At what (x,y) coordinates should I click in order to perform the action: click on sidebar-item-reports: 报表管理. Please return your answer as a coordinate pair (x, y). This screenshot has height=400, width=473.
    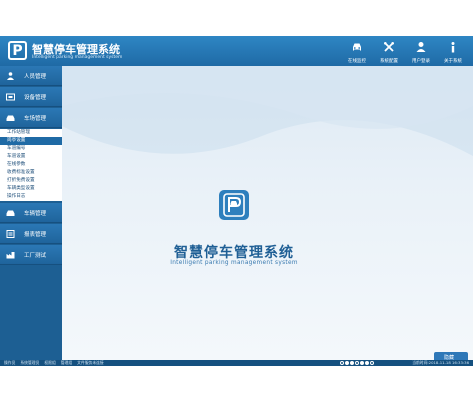
    Looking at the image, I should click on (31, 234).